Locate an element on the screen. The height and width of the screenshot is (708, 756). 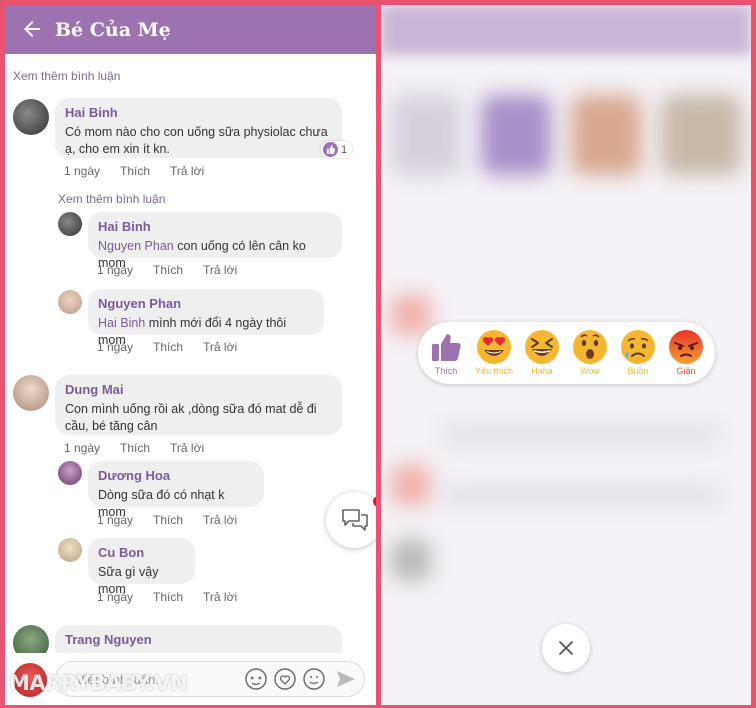
reaction-label: Thích is located at coordinates (446, 371).